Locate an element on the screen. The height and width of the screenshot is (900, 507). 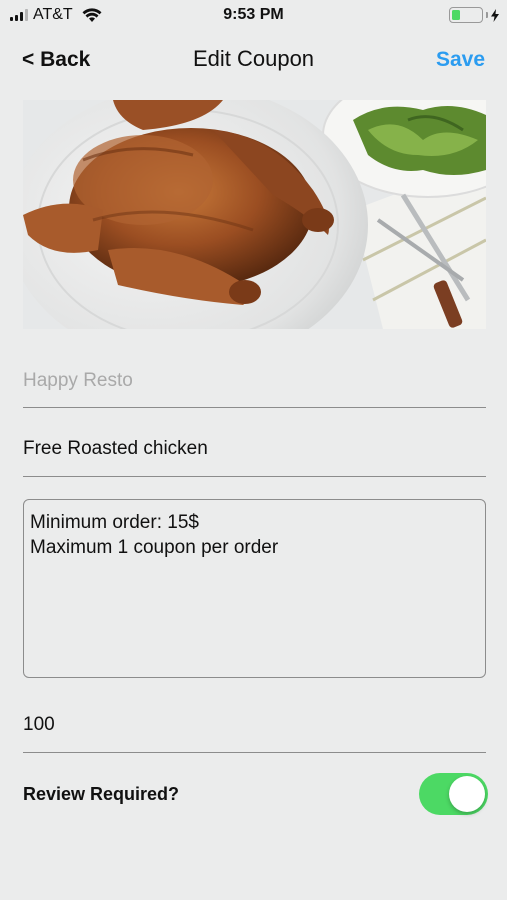
review-required-toggle is located at coordinates (453, 794).